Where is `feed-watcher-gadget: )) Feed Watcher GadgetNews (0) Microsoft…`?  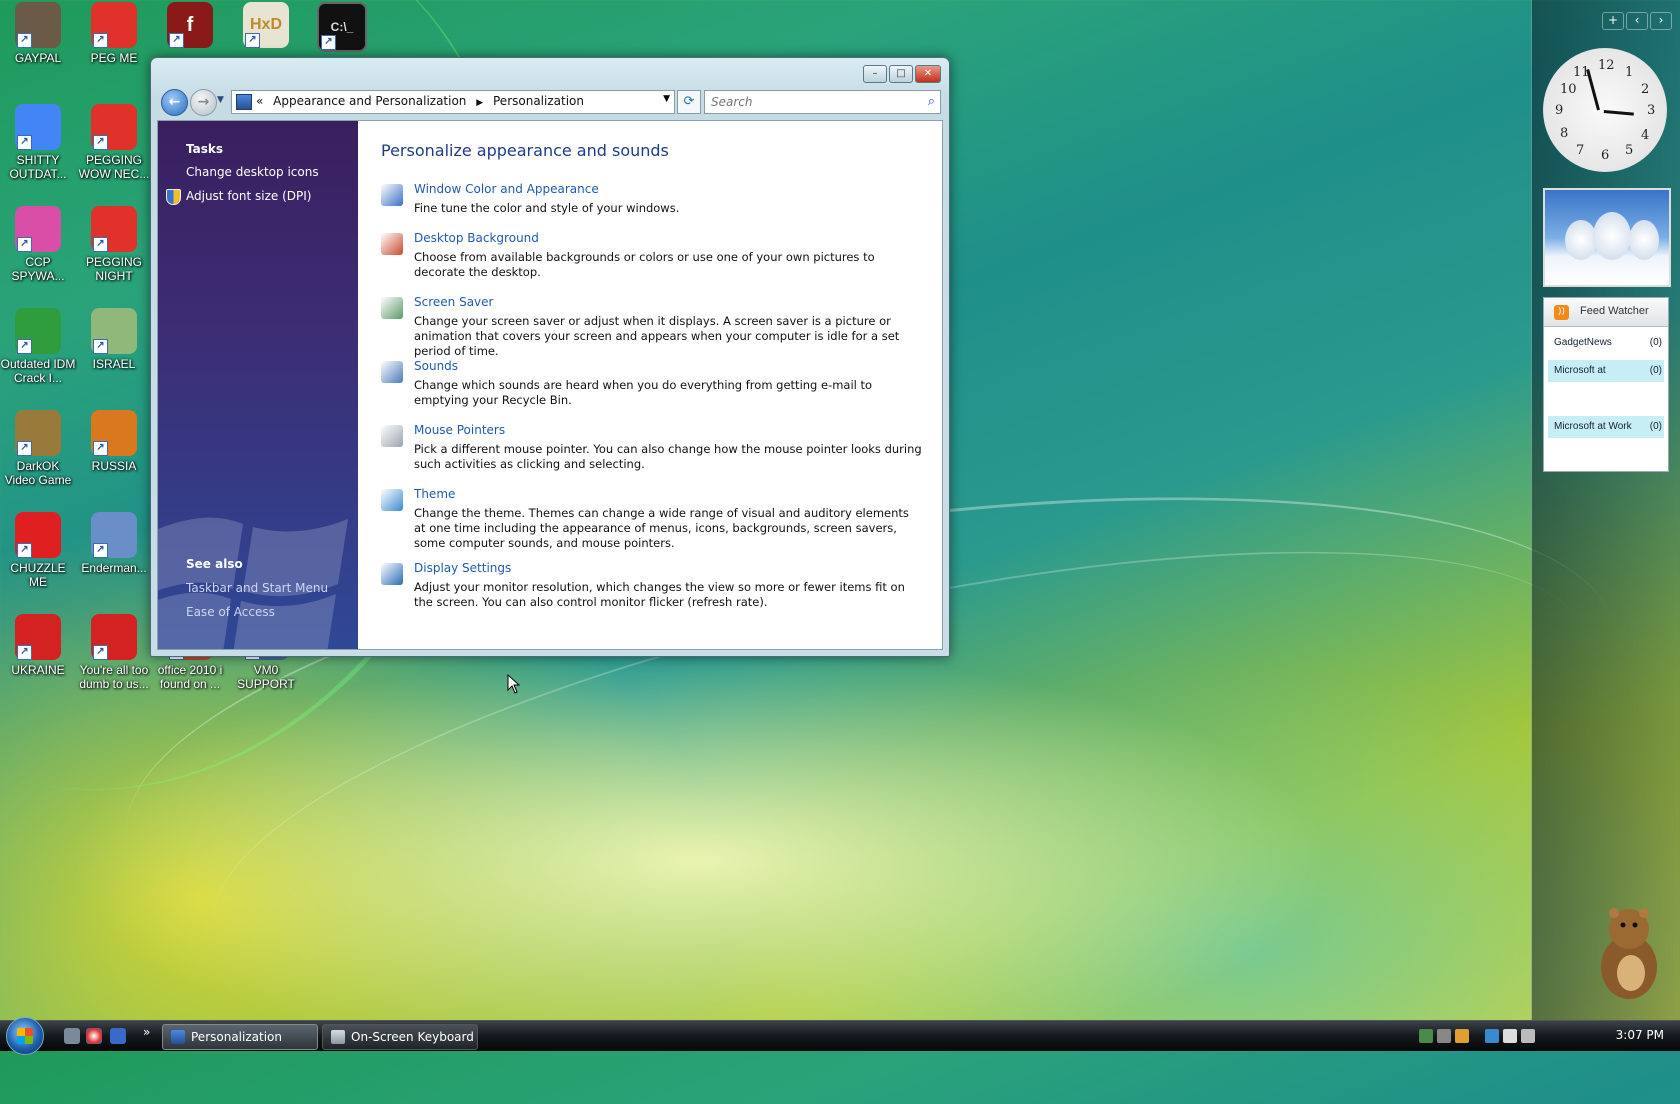 feed-watcher-gadget: )) Feed Watcher GadgetNews (0) Microsoft… is located at coordinates (1606, 384).